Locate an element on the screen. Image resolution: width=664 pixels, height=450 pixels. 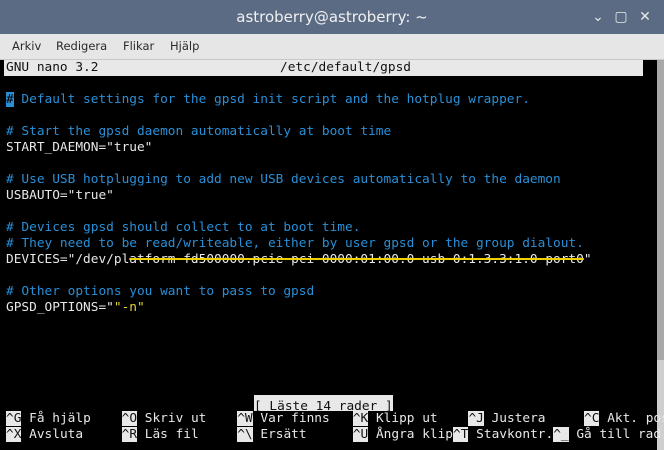
shortcut-label: Justera is located at coordinates (518, 418).